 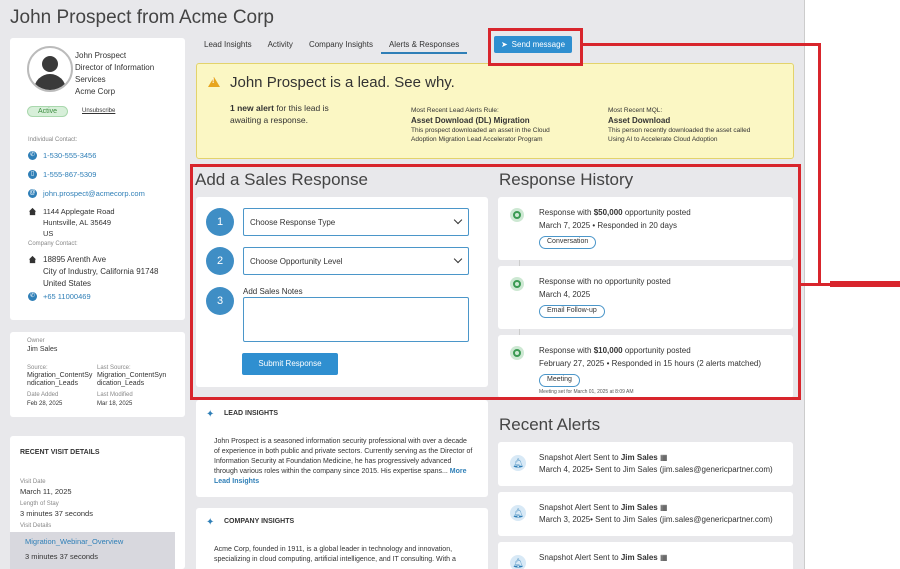 I want to click on contact-name: John Prospect, so click(x=101, y=55).